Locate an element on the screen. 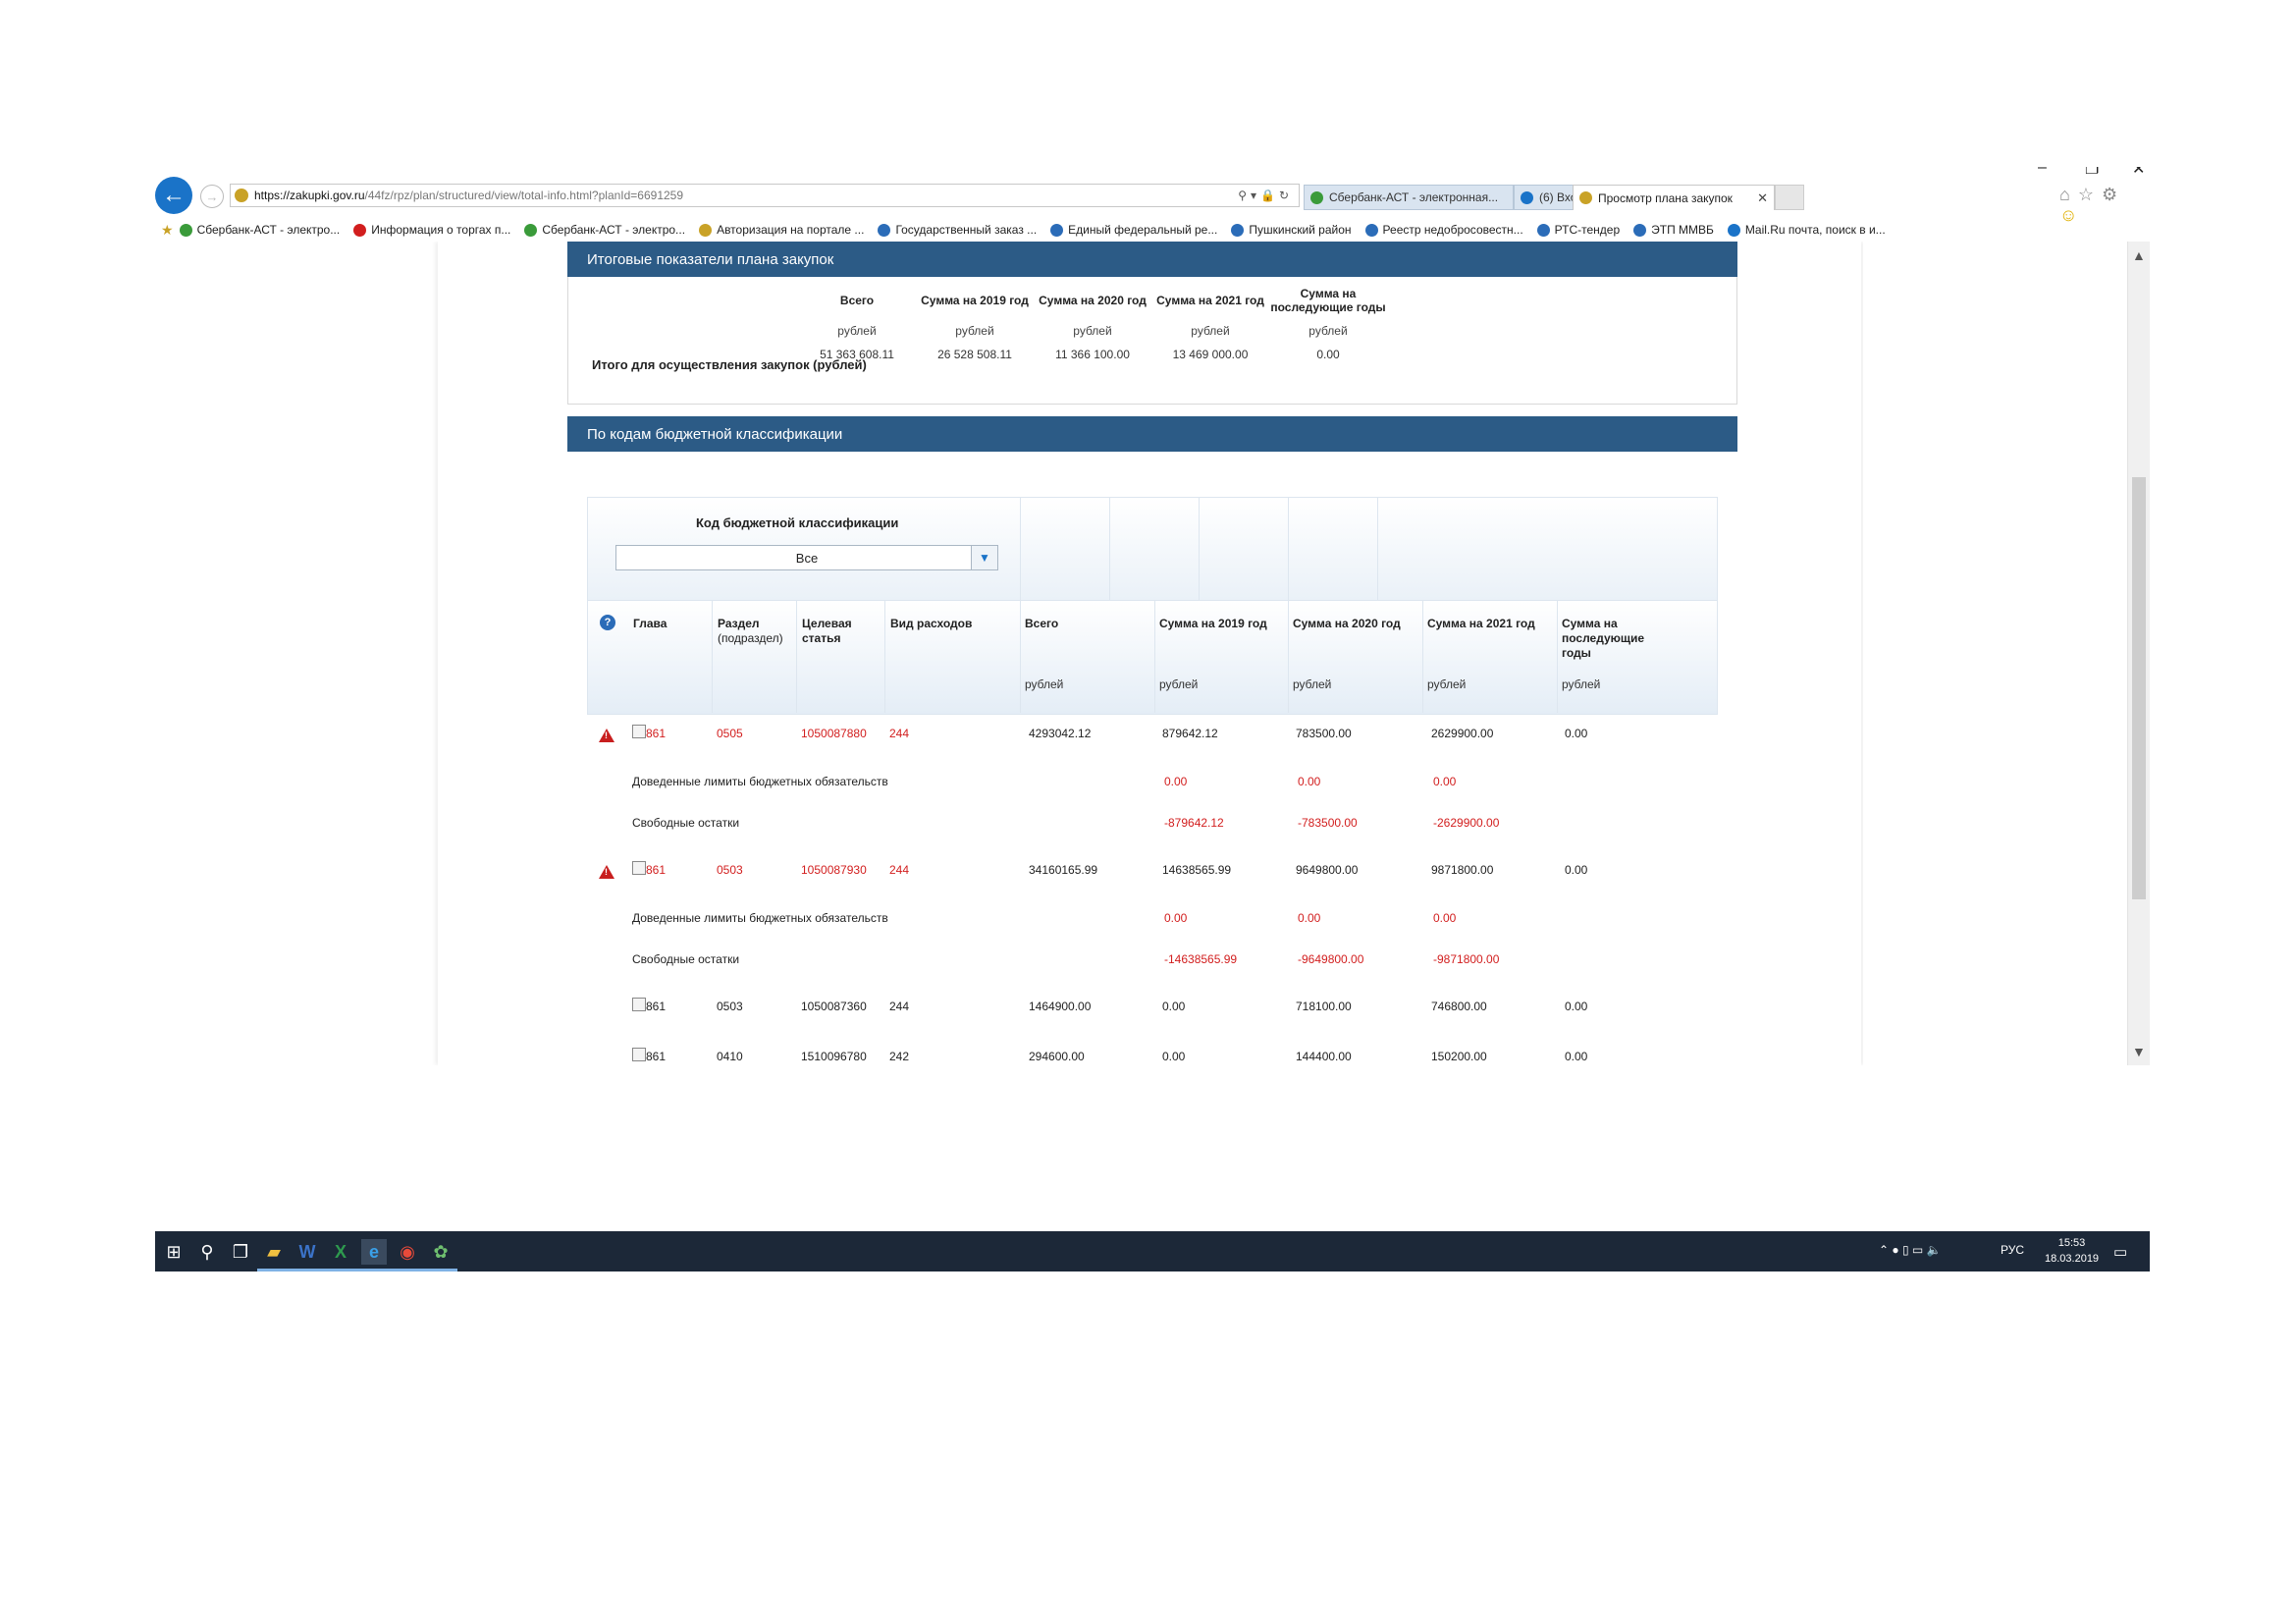 The height and width of the screenshot is (1623, 2296). task-view-icon: ❐ is located at coordinates (241, 1252).